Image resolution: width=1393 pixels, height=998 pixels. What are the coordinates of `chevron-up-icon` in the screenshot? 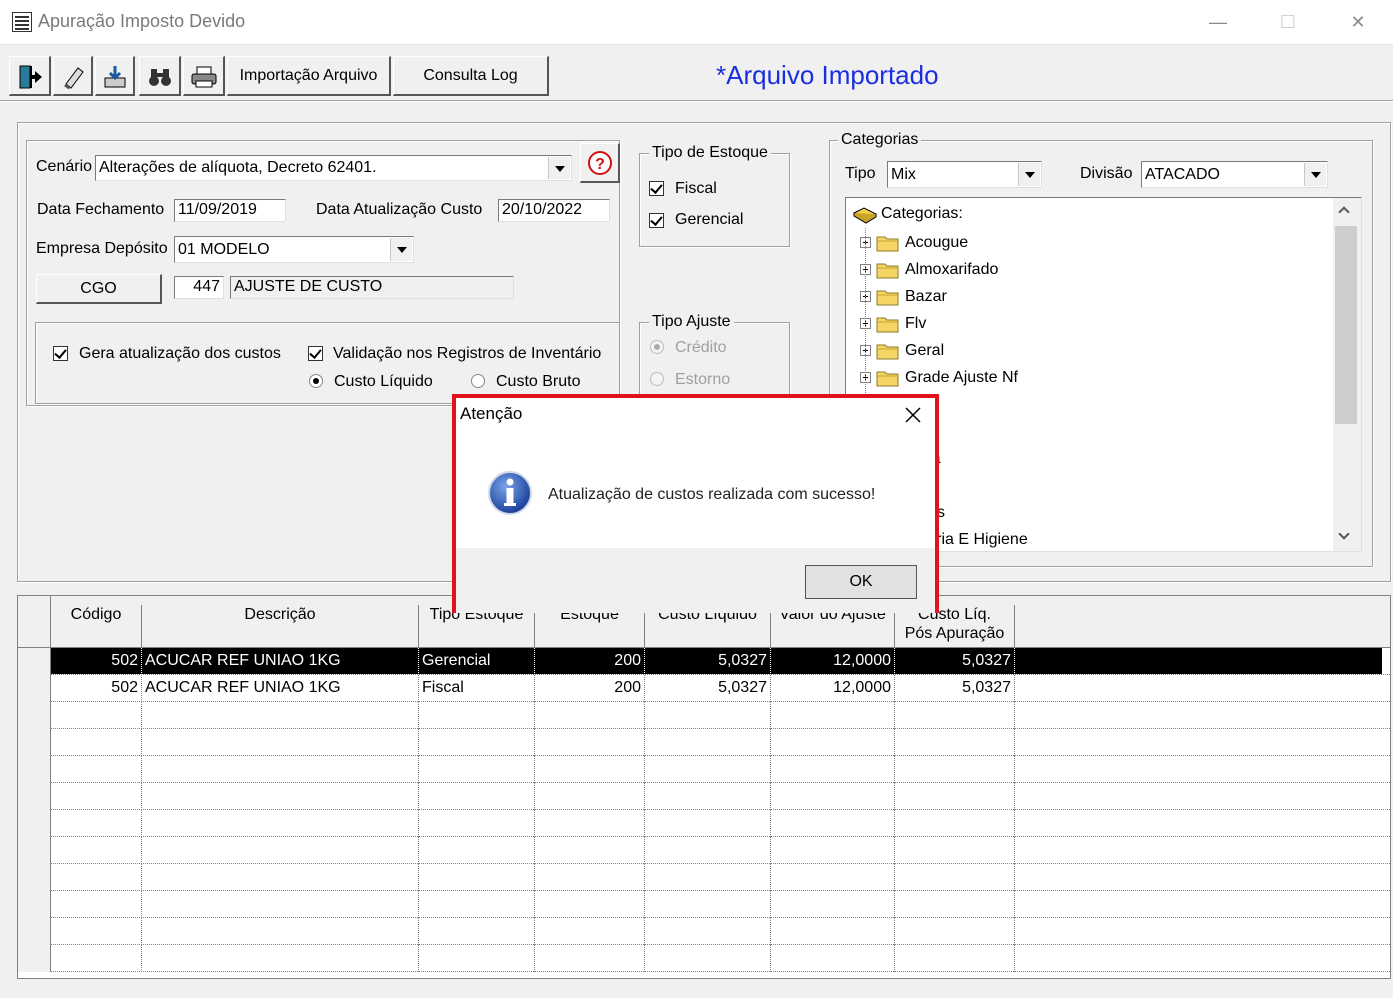 It's located at (1344, 212).